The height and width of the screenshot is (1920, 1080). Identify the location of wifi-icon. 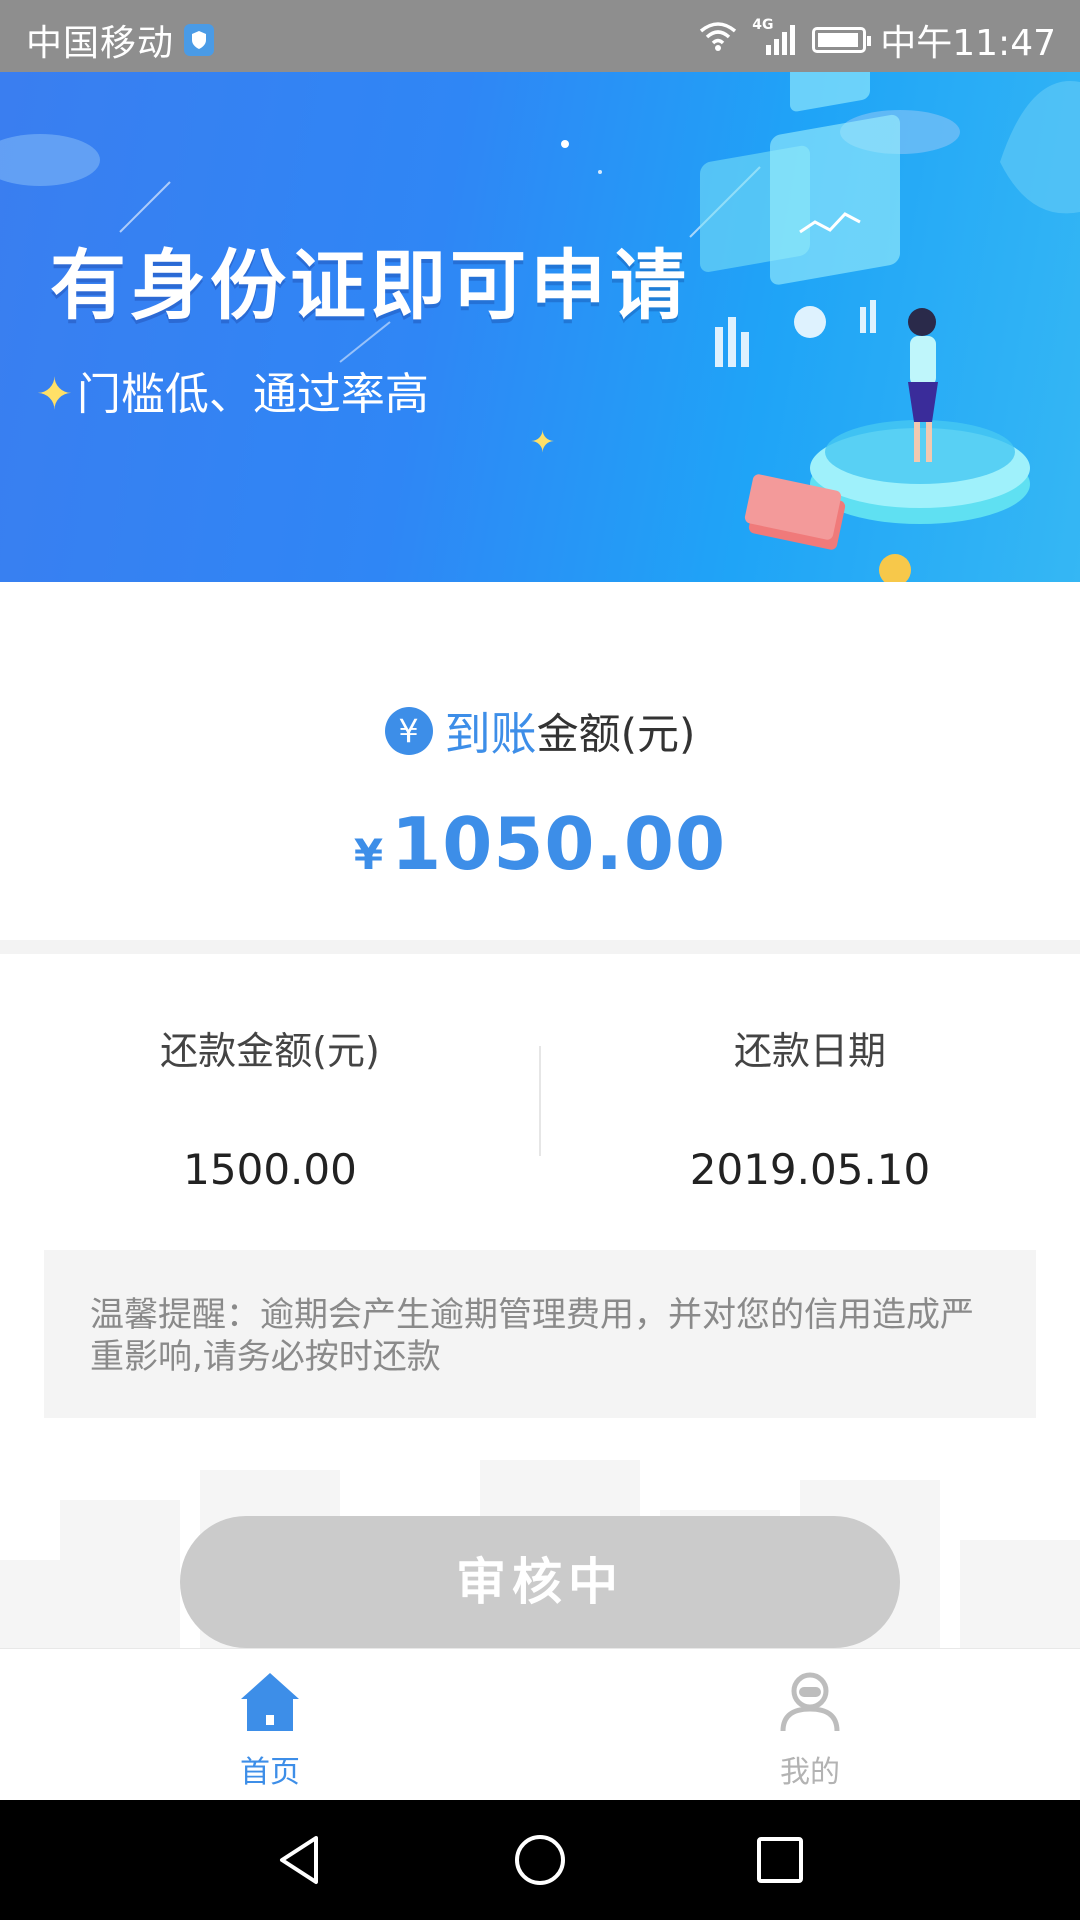
(718, 40).